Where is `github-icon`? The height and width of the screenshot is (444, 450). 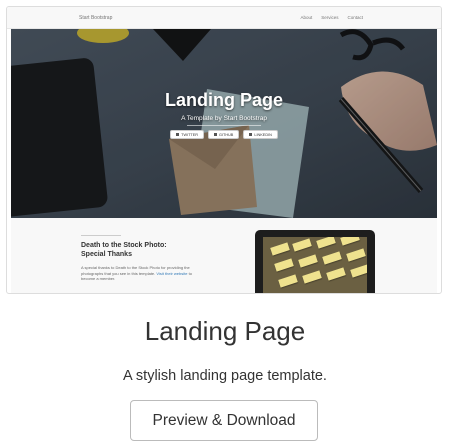
github-icon is located at coordinates (215, 134).